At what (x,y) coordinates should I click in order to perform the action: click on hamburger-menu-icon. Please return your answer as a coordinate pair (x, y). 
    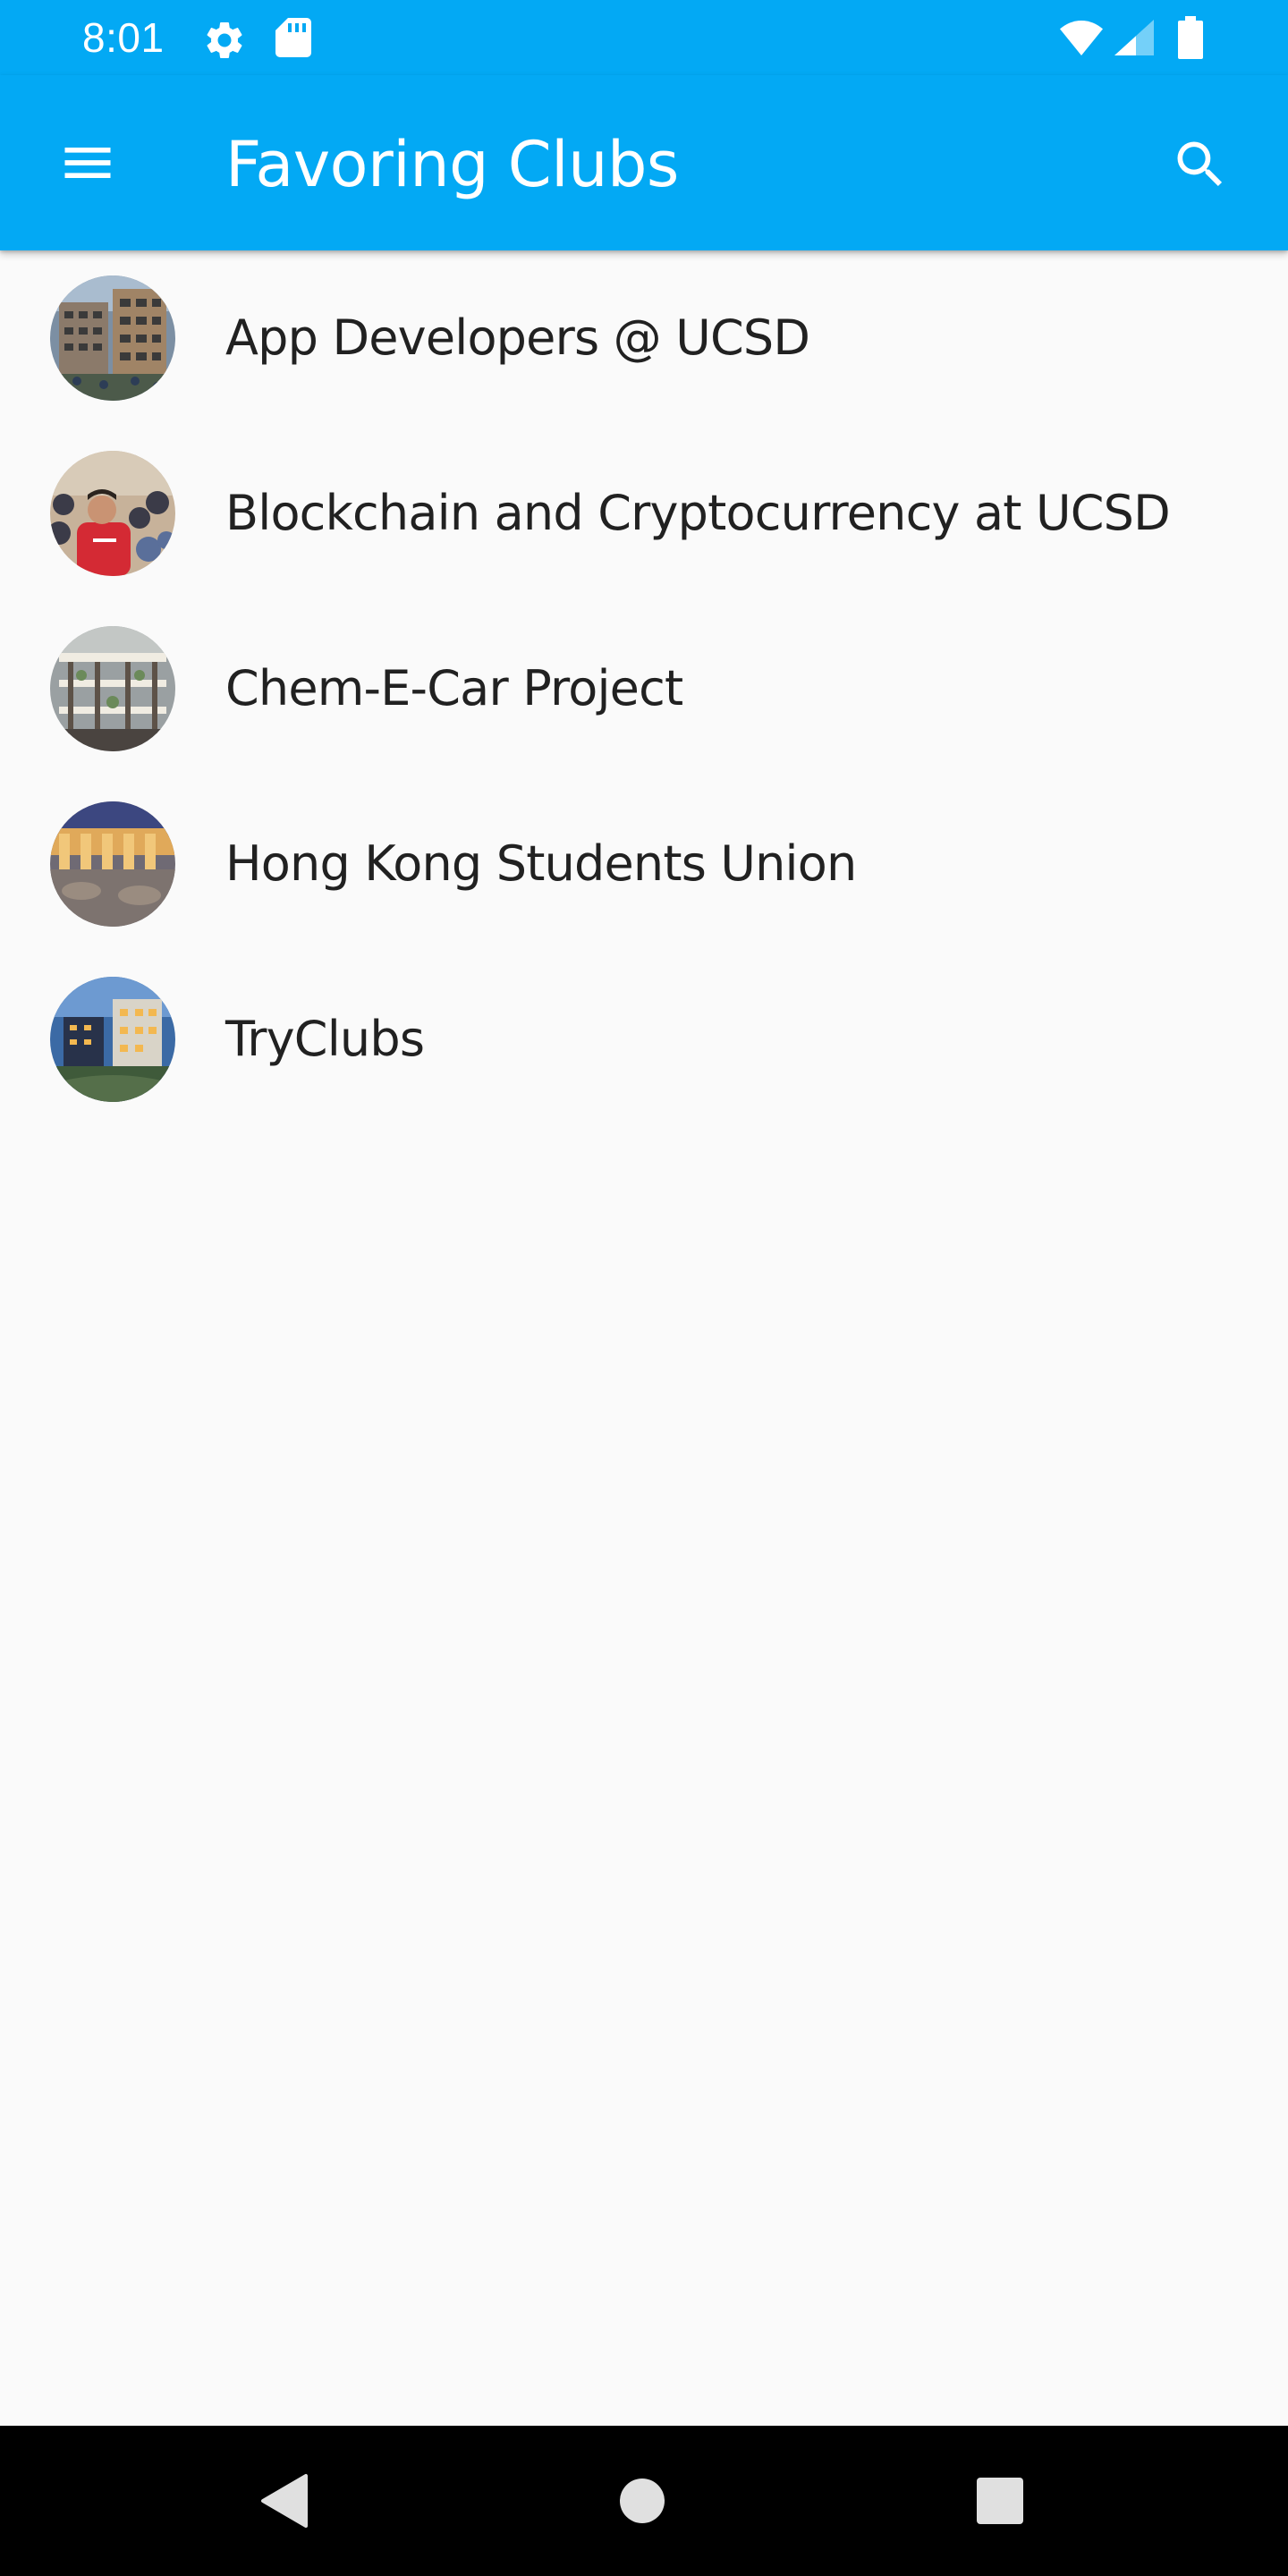
    Looking at the image, I should click on (87, 163).